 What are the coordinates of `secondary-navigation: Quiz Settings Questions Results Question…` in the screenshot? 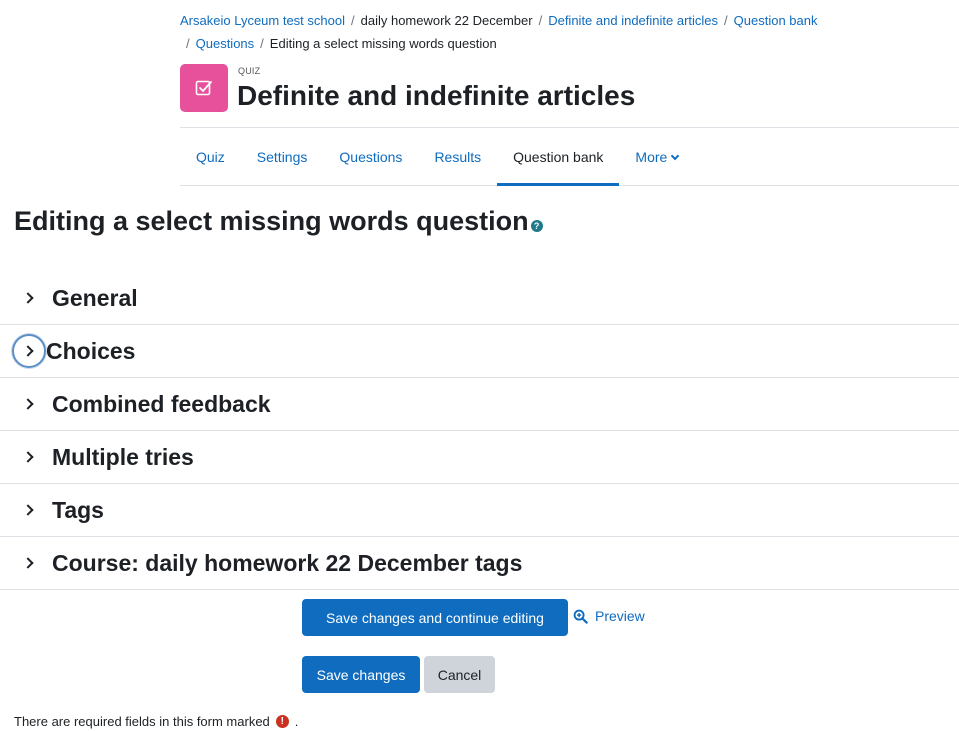 It's located at (569, 157).